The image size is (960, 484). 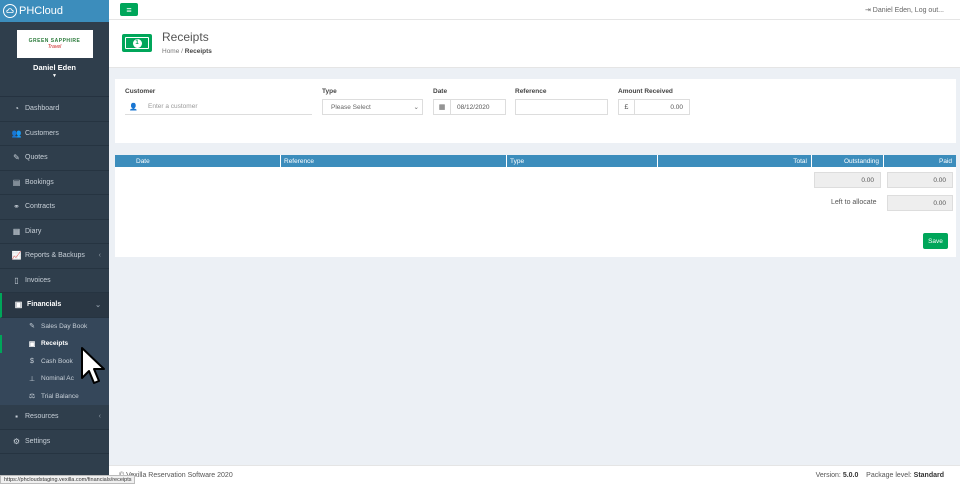 I want to click on banknote-icon-border: 1, so click(x=137, y=43).